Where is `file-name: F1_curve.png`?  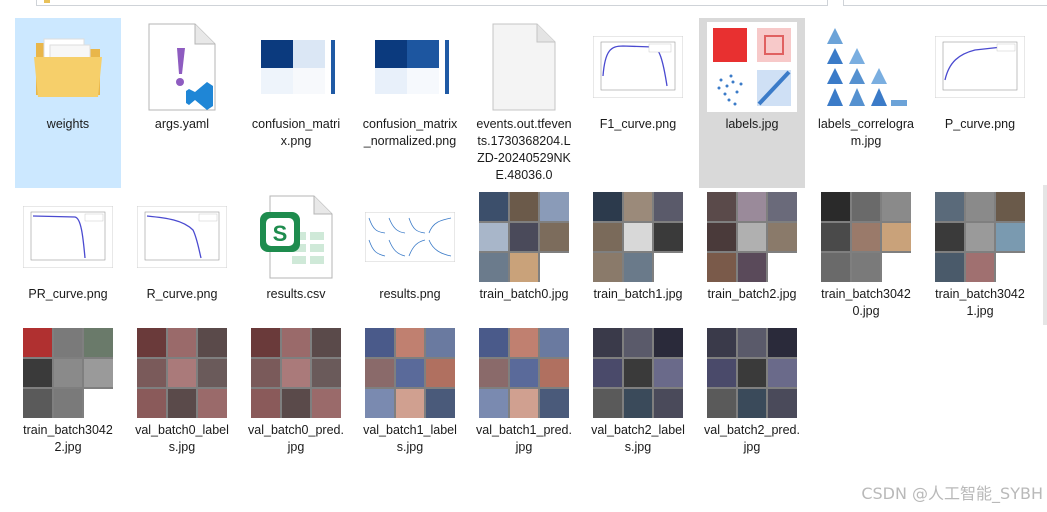
file-name: F1_curve.png is located at coordinates (638, 124).